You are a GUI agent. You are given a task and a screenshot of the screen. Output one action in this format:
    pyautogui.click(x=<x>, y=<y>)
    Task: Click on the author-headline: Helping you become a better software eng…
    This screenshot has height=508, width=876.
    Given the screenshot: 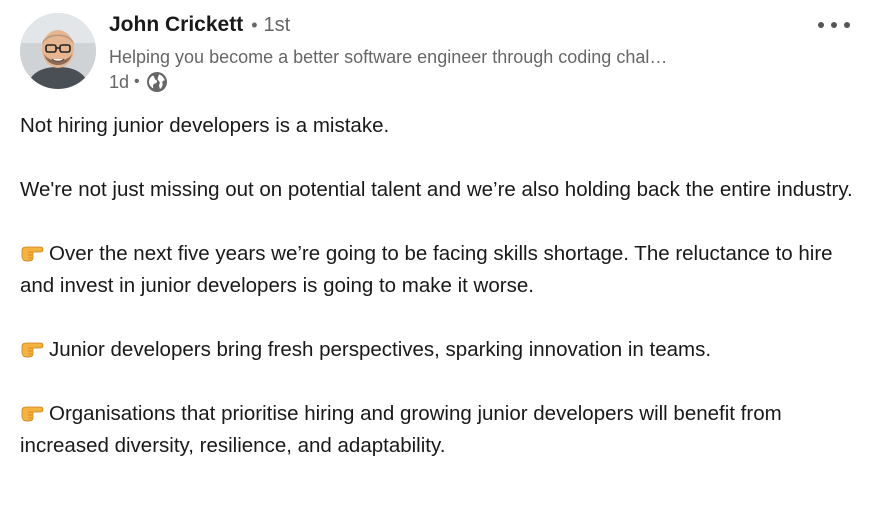 What is the action you would take?
    pyautogui.click(x=388, y=57)
    